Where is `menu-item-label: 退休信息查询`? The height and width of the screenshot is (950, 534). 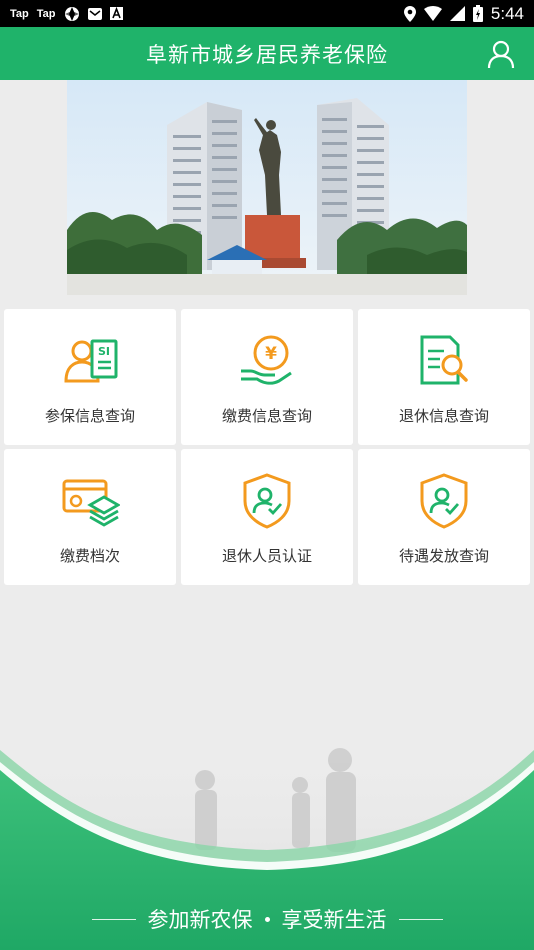
menu-item-label: 退休信息查询 is located at coordinates (443, 416).